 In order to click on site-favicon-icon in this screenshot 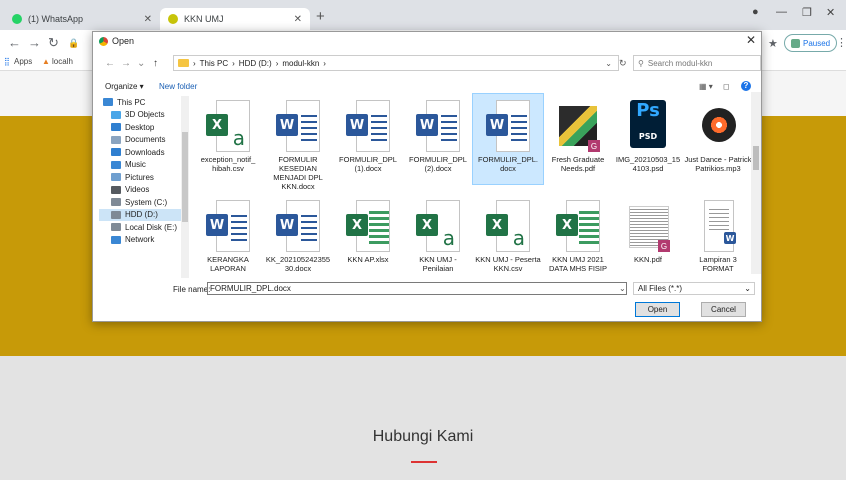, I will do `click(173, 19)`.